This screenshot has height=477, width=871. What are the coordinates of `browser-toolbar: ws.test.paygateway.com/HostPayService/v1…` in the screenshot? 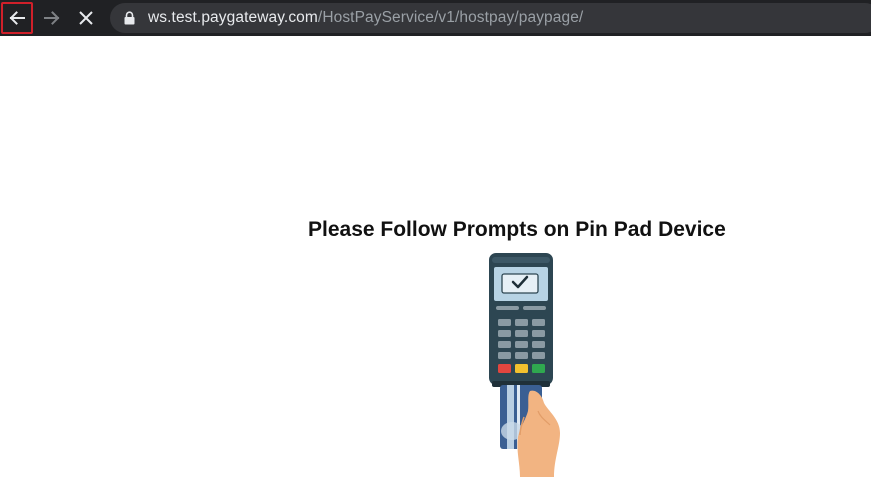 It's located at (435, 18).